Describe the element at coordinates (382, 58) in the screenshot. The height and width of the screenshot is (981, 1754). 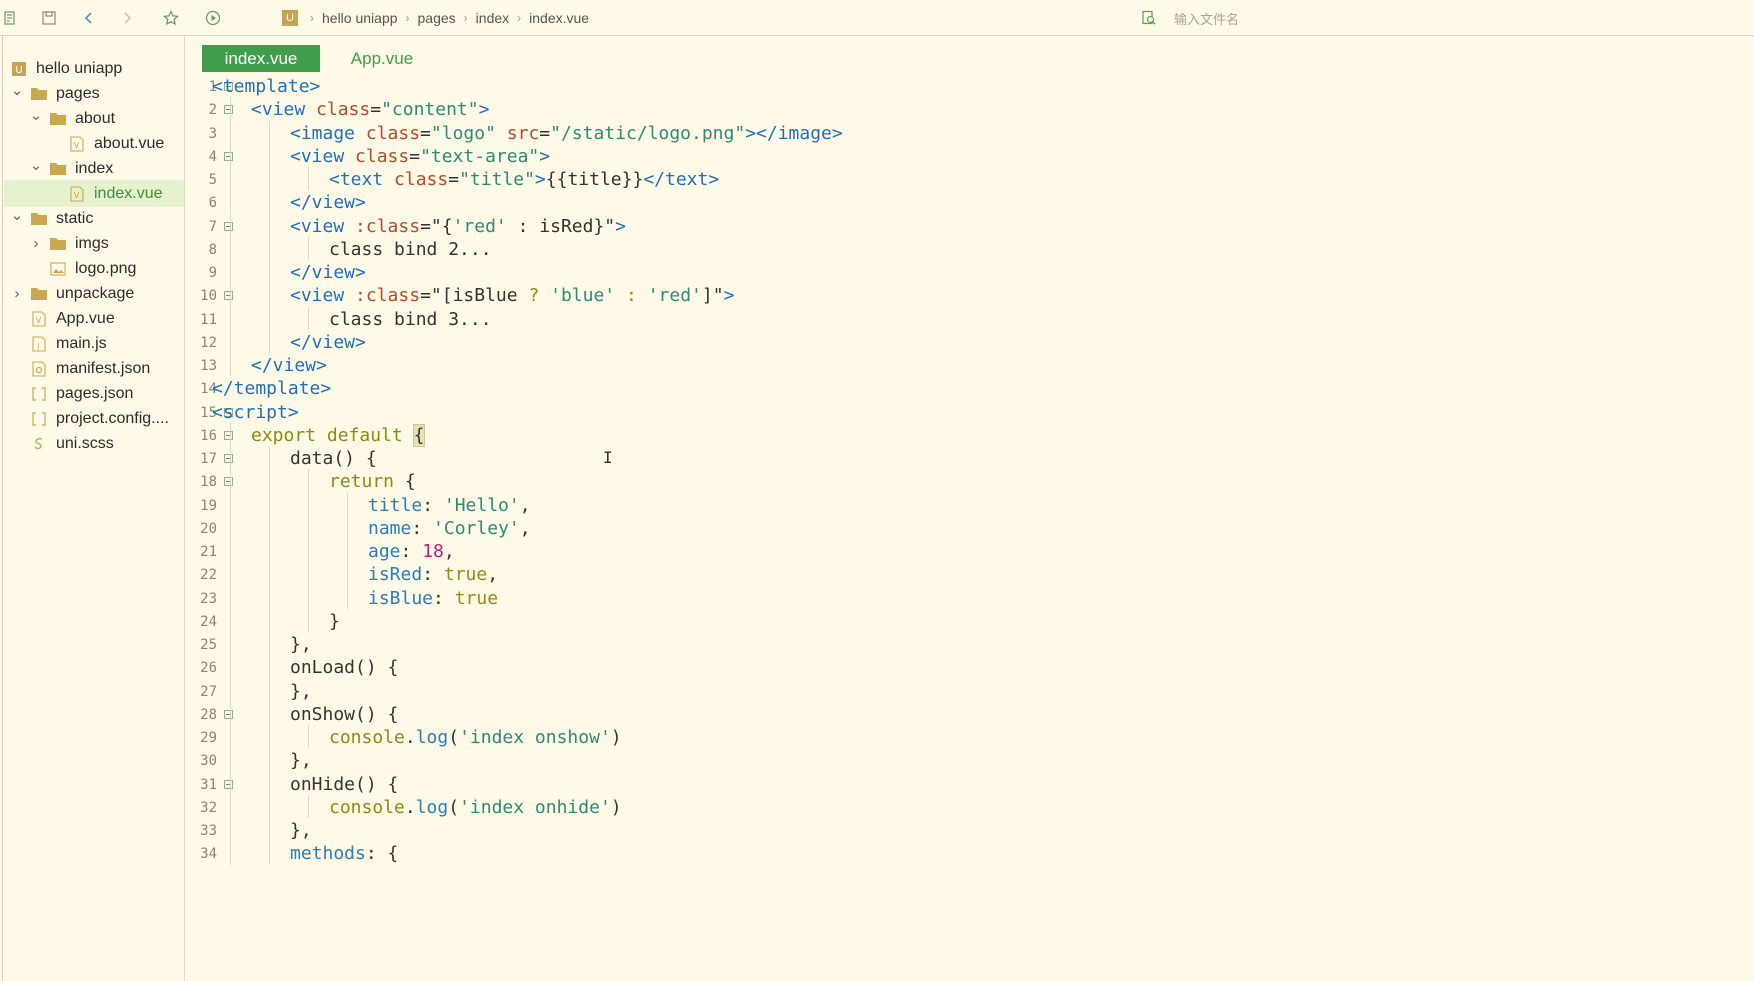
I see `tab-app-vue: App.vue` at that location.